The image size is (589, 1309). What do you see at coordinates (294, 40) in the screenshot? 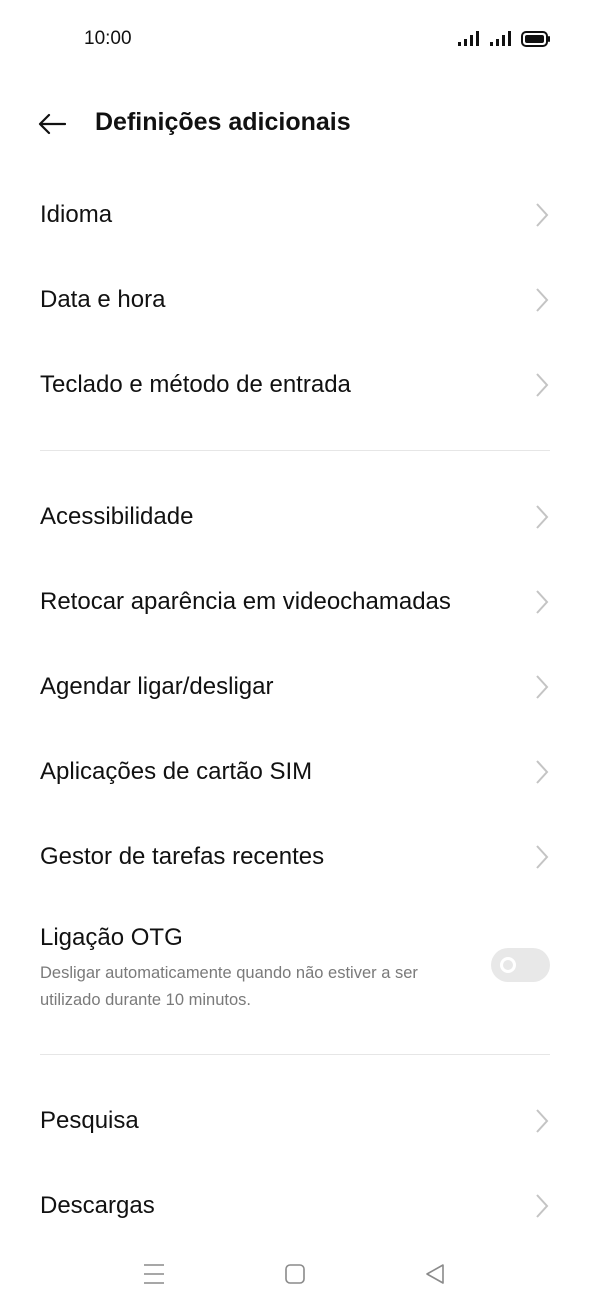
I see `status-bar: 10:00` at bounding box center [294, 40].